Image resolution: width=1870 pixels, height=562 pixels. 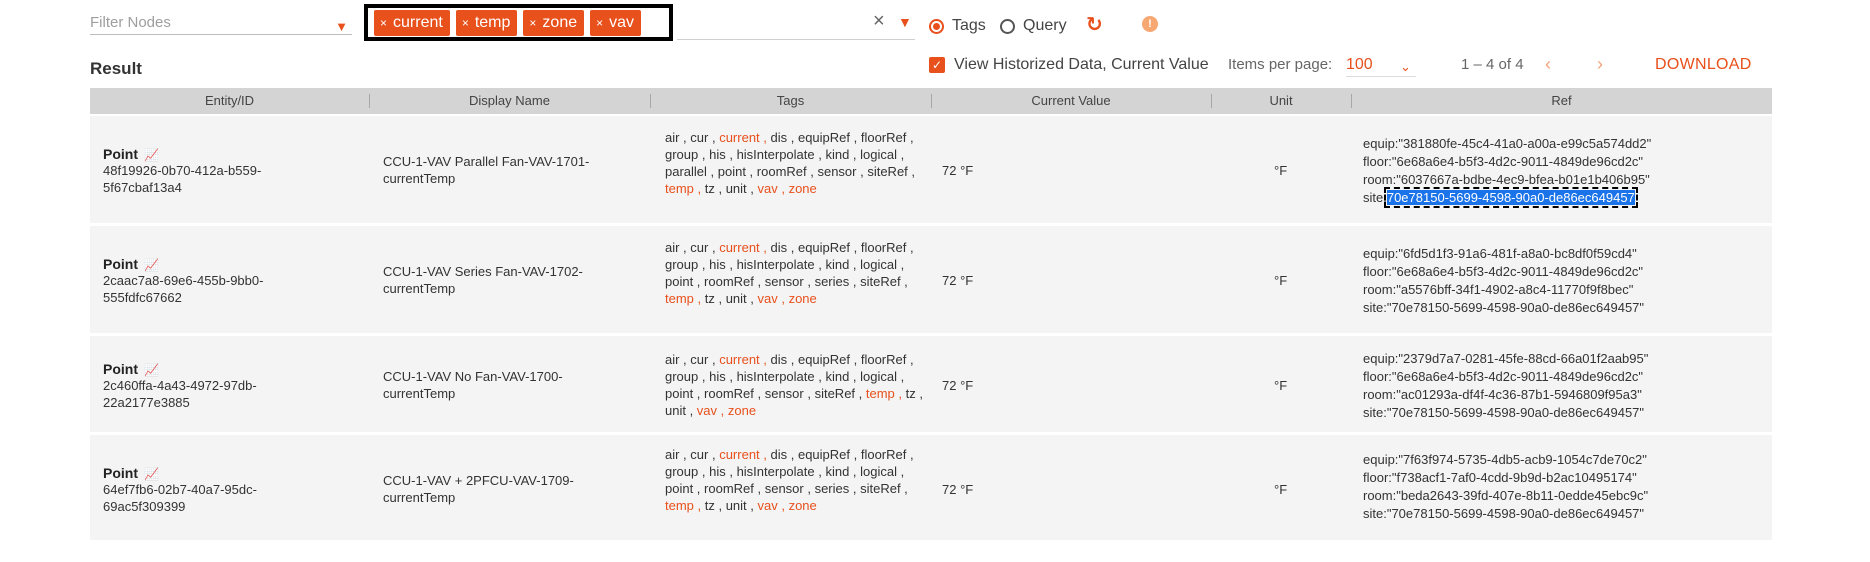 I want to click on tag-chip-current: × current, so click(x=412, y=22).